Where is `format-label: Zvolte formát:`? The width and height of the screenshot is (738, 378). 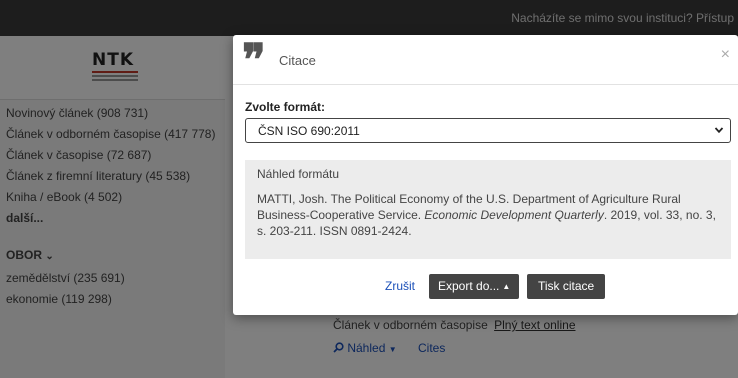
format-label: Zvolte formát: is located at coordinates (285, 107).